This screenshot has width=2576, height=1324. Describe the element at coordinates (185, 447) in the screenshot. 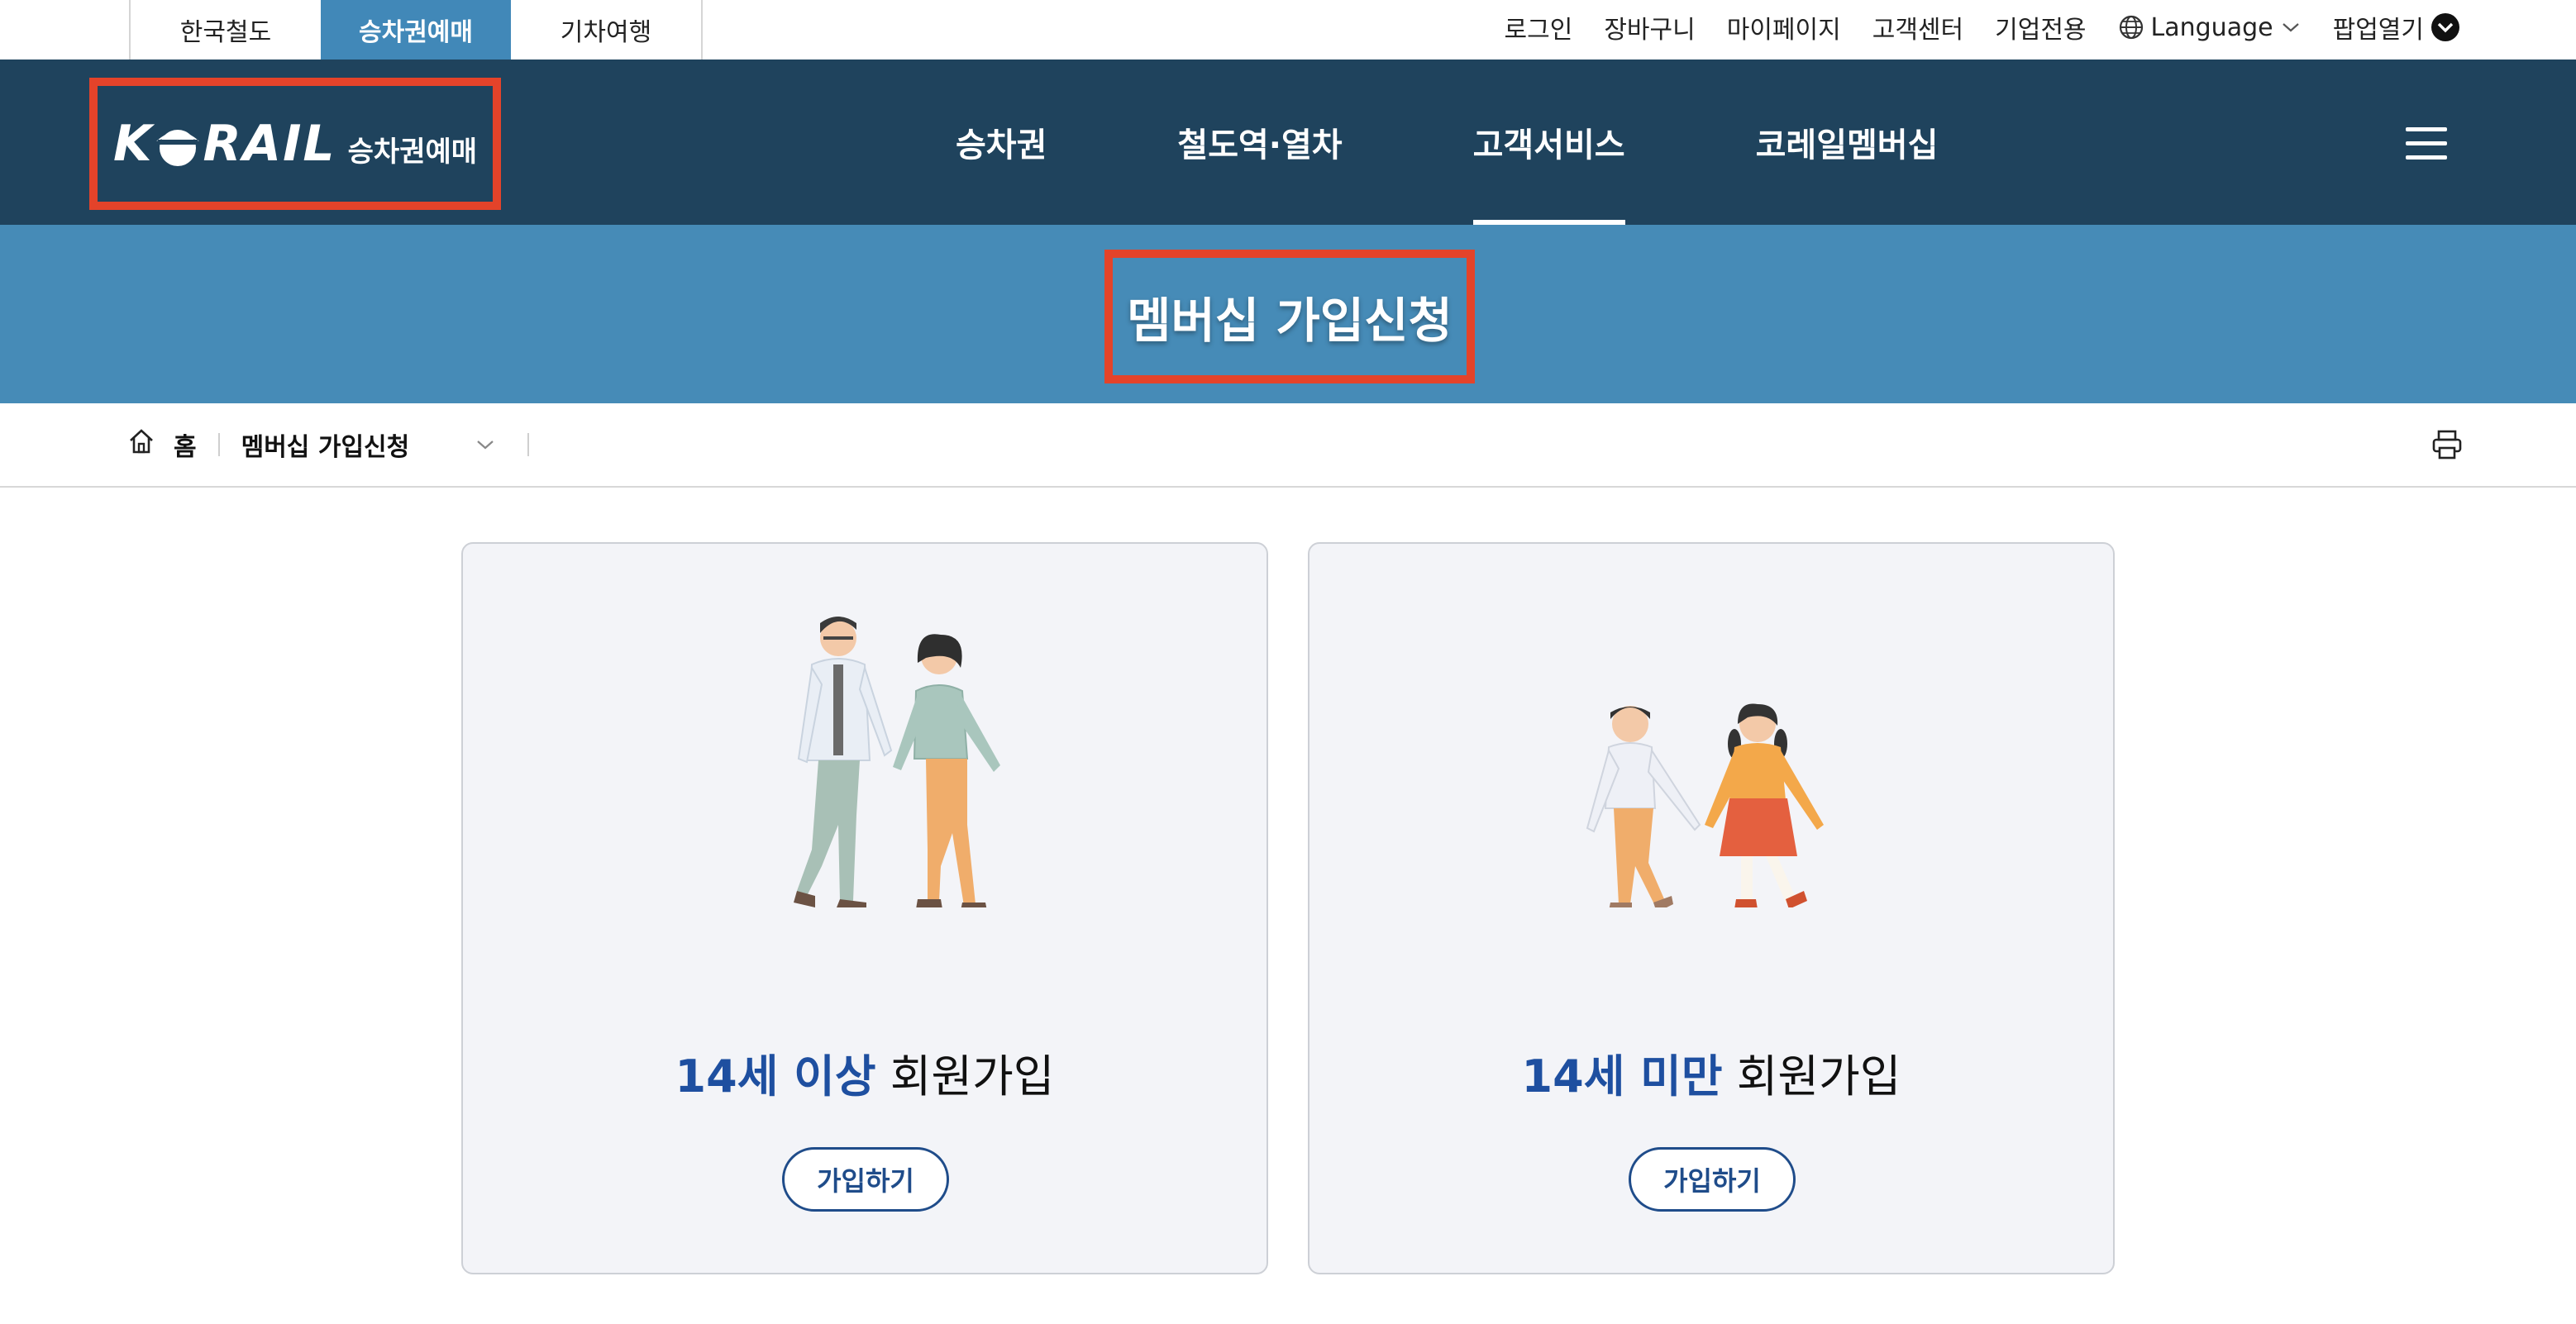

I see `breadcrumb-home-label: 홈` at that location.